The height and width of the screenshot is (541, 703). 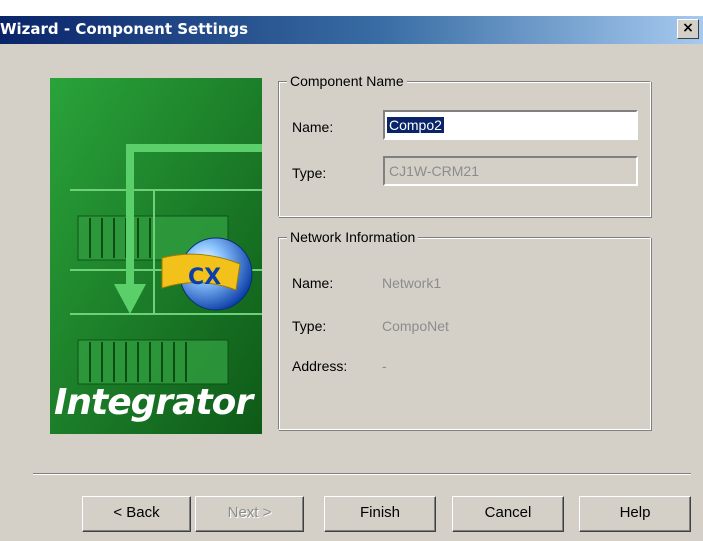 I want to click on banner-logo-text: Integrator, so click(x=153, y=402).